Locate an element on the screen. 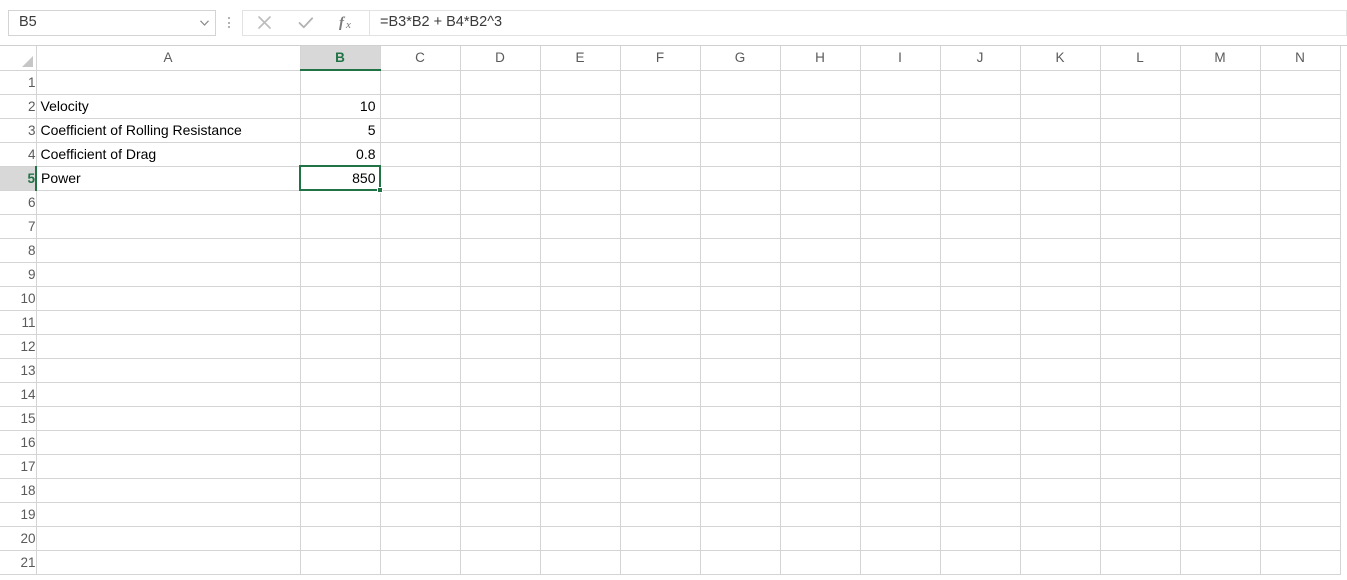  cell-J18 is located at coordinates (980, 490).